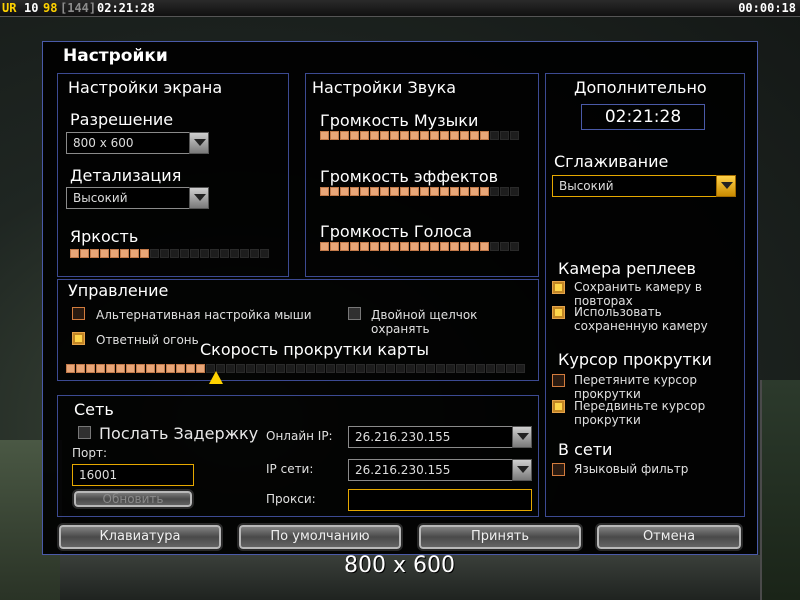 This screenshot has width=800, height=600. What do you see at coordinates (419, 135) in the screenshot?
I see `music-volume-slider` at bounding box center [419, 135].